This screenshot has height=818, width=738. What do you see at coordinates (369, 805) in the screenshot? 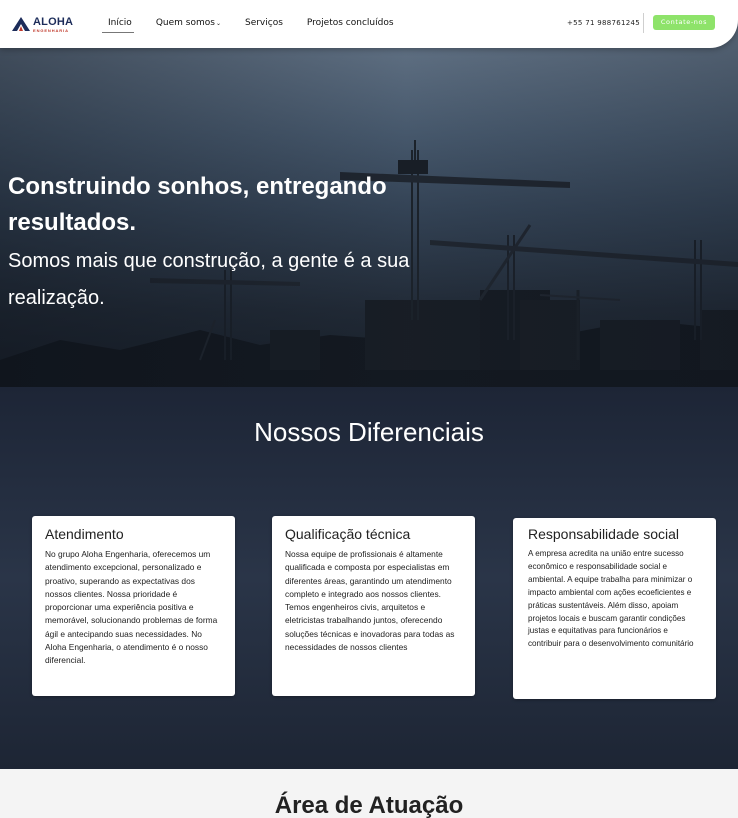
I see `area-title: Área de Atuação` at bounding box center [369, 805].